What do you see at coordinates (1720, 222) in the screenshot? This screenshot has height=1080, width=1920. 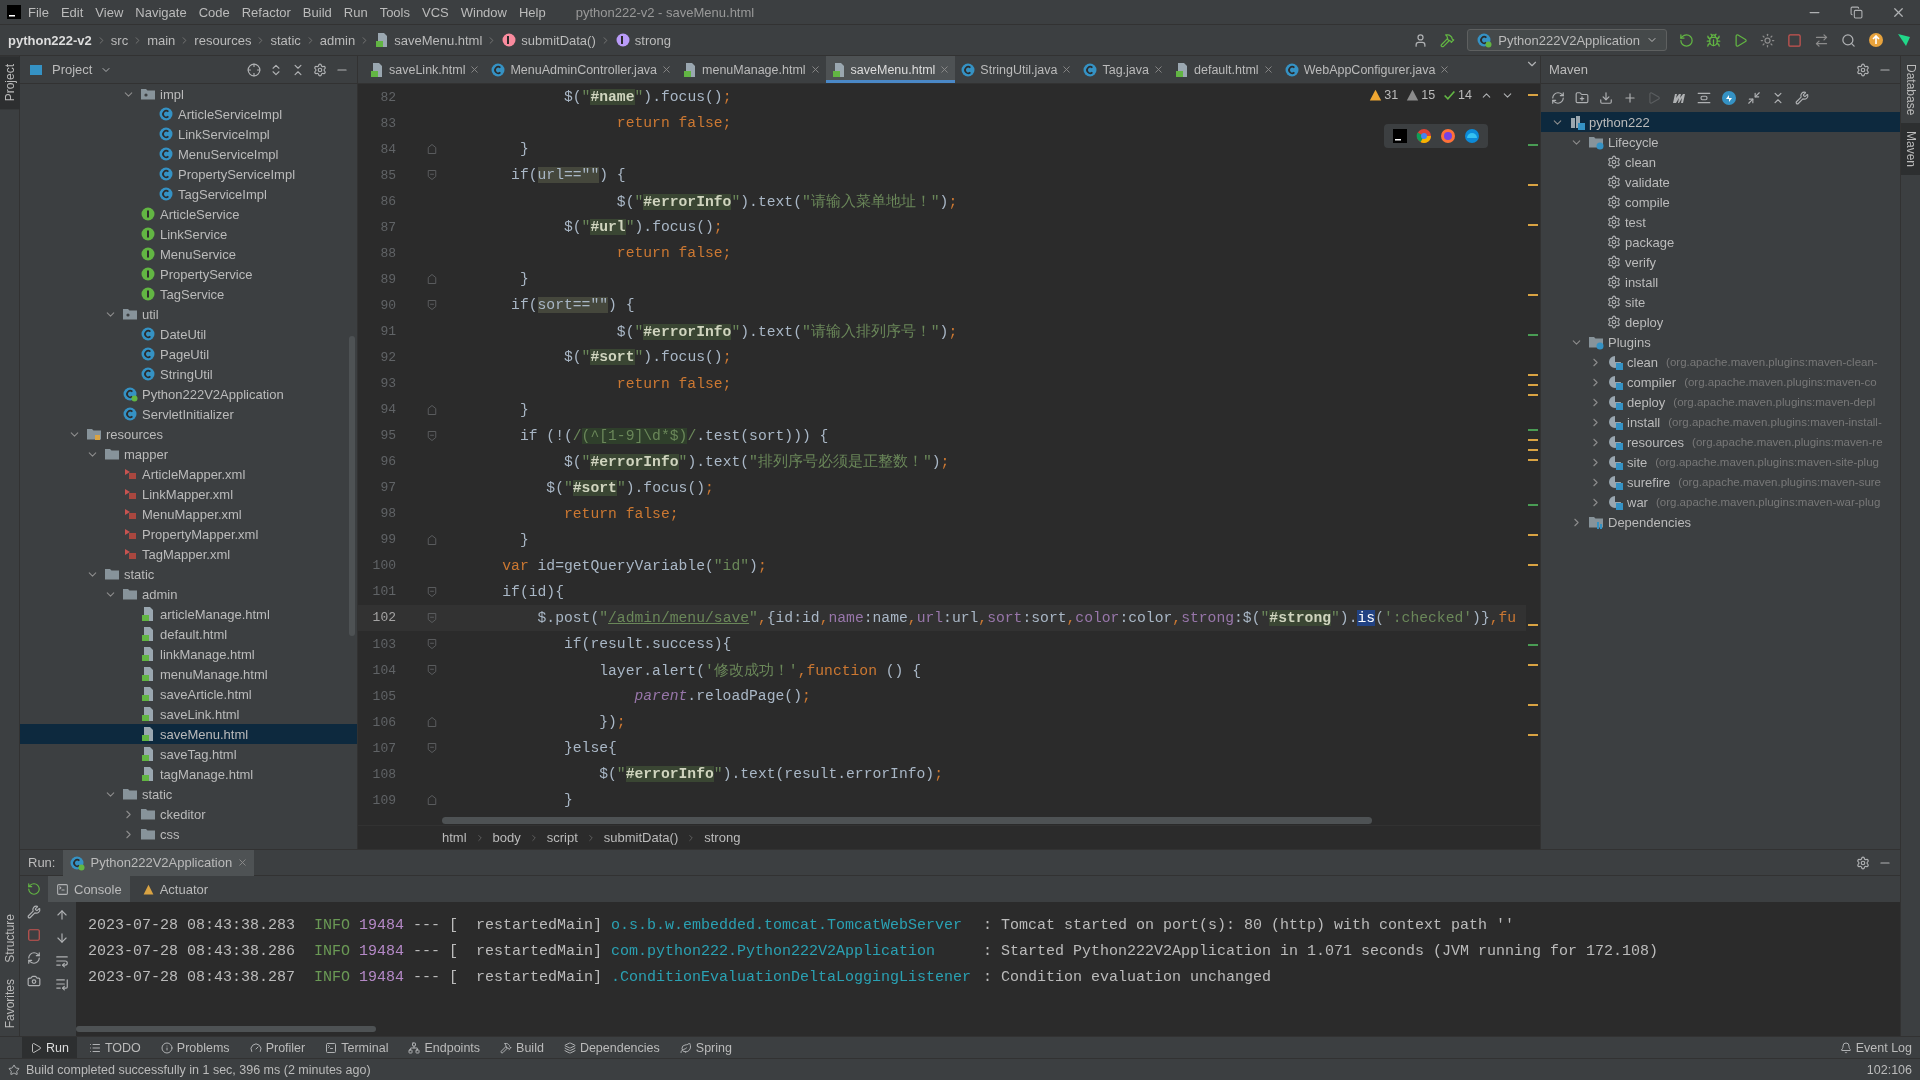 I see `tree-item: test` at bounding box center [1720, 222].